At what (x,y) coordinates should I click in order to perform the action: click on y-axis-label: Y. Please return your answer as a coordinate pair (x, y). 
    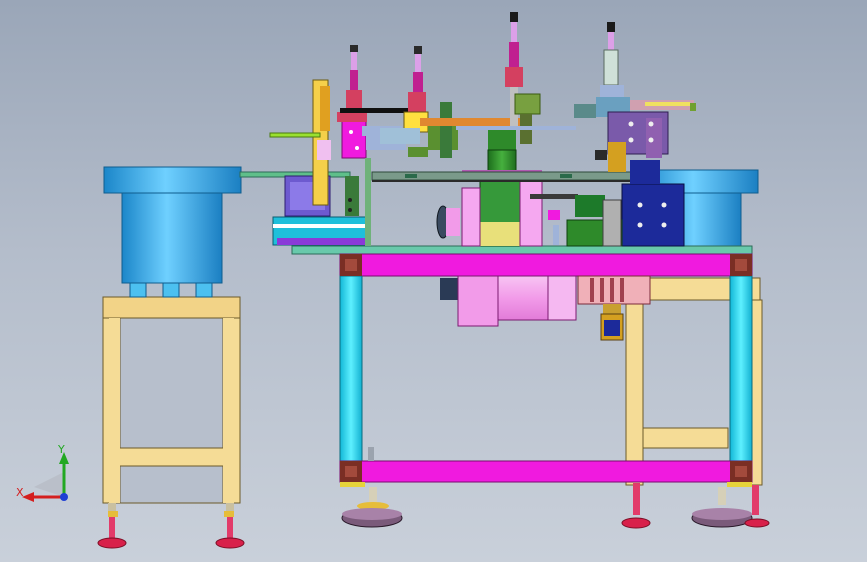
    Looking at the image, I should click on (61, 449).